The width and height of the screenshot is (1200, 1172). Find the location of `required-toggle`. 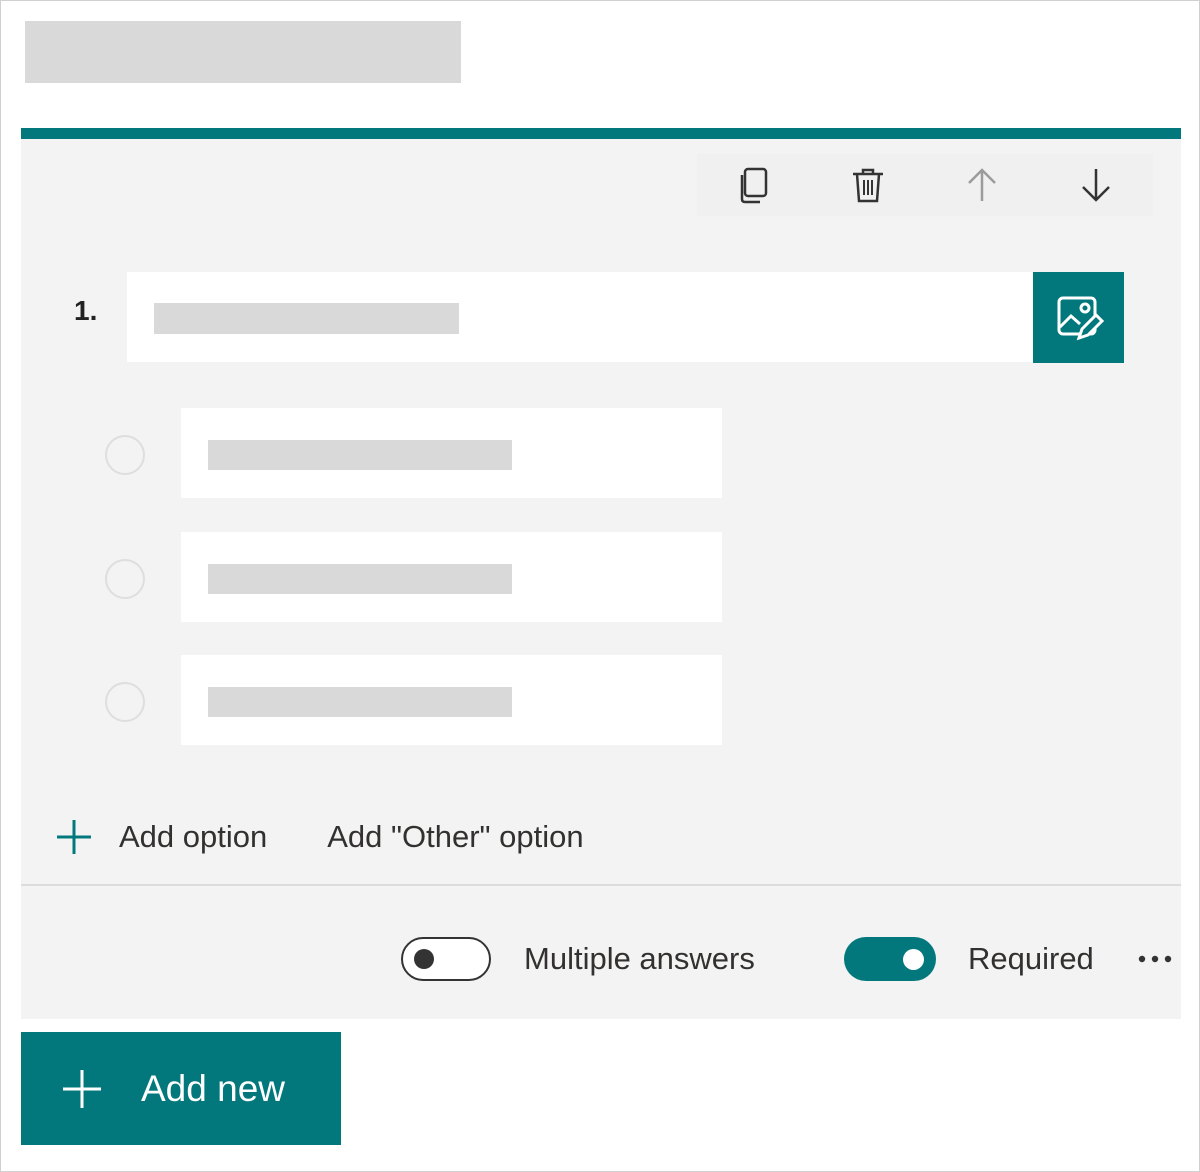

required-toggle is located at coordinates (890, 959).